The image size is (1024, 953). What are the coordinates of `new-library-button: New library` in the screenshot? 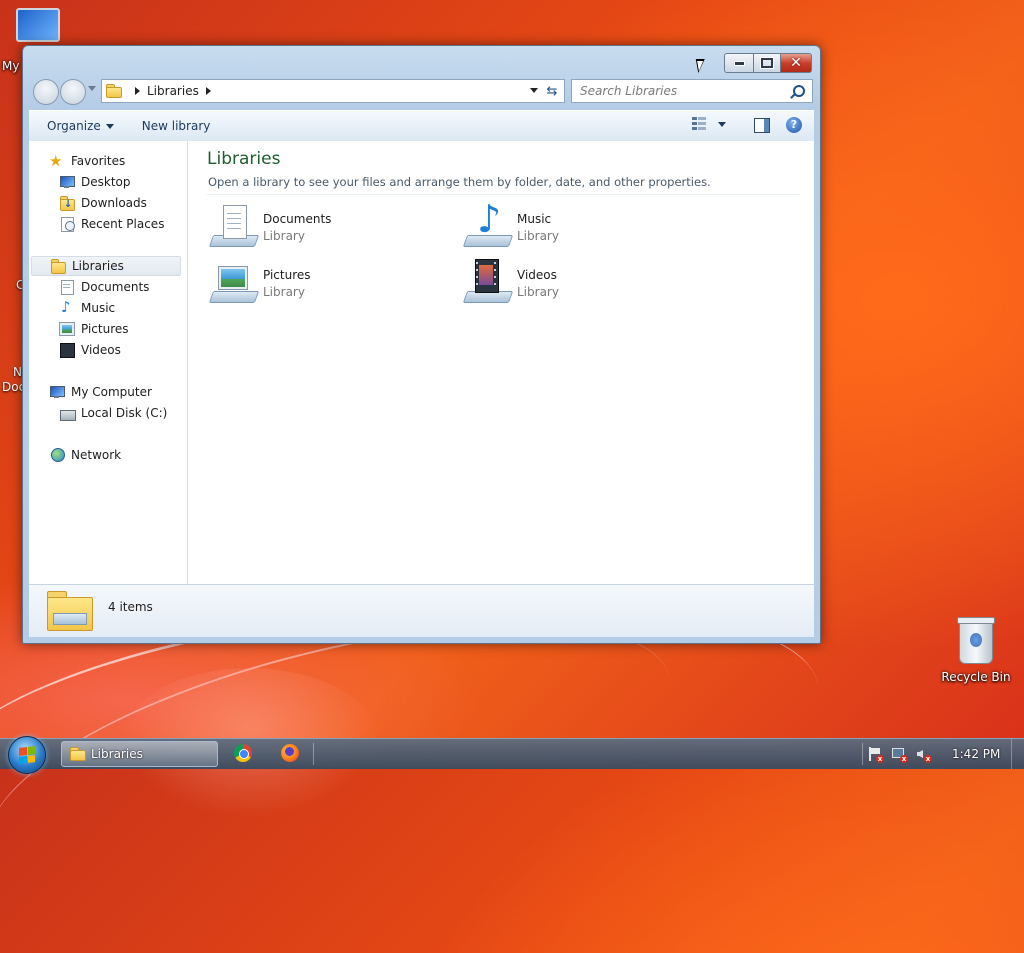 It's located at (176, 126).